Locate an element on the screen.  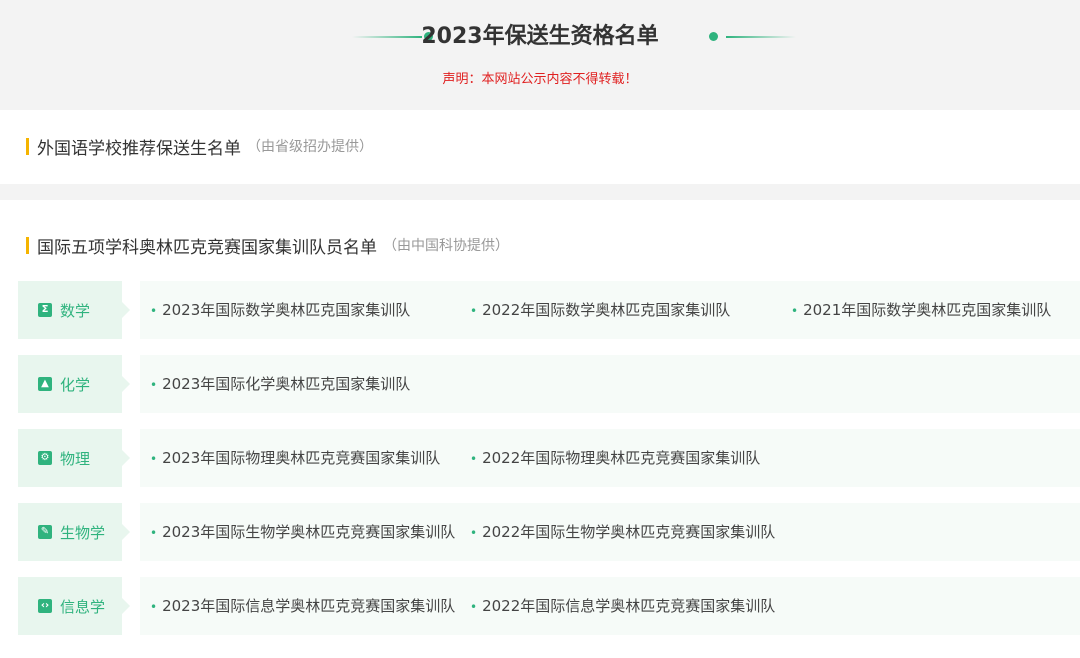
list-link: • 2023年国际信息学奥林匹克竞赛国家集训队 is located at coordinates (302, 606).